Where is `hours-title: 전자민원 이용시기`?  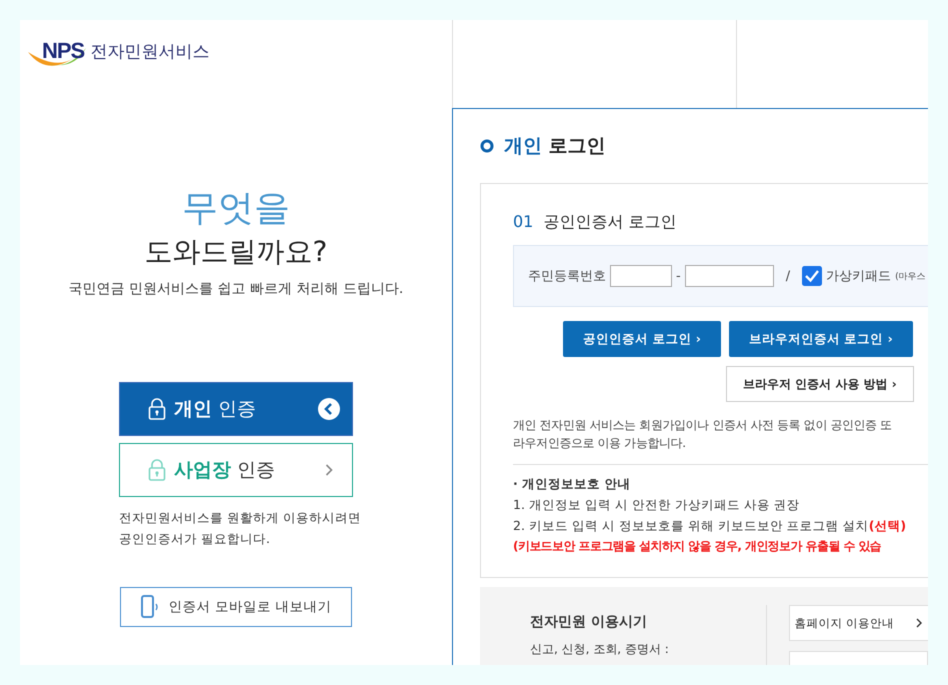 hours-title: 전자민원 이용시기 is located at coordinates (589, 622).